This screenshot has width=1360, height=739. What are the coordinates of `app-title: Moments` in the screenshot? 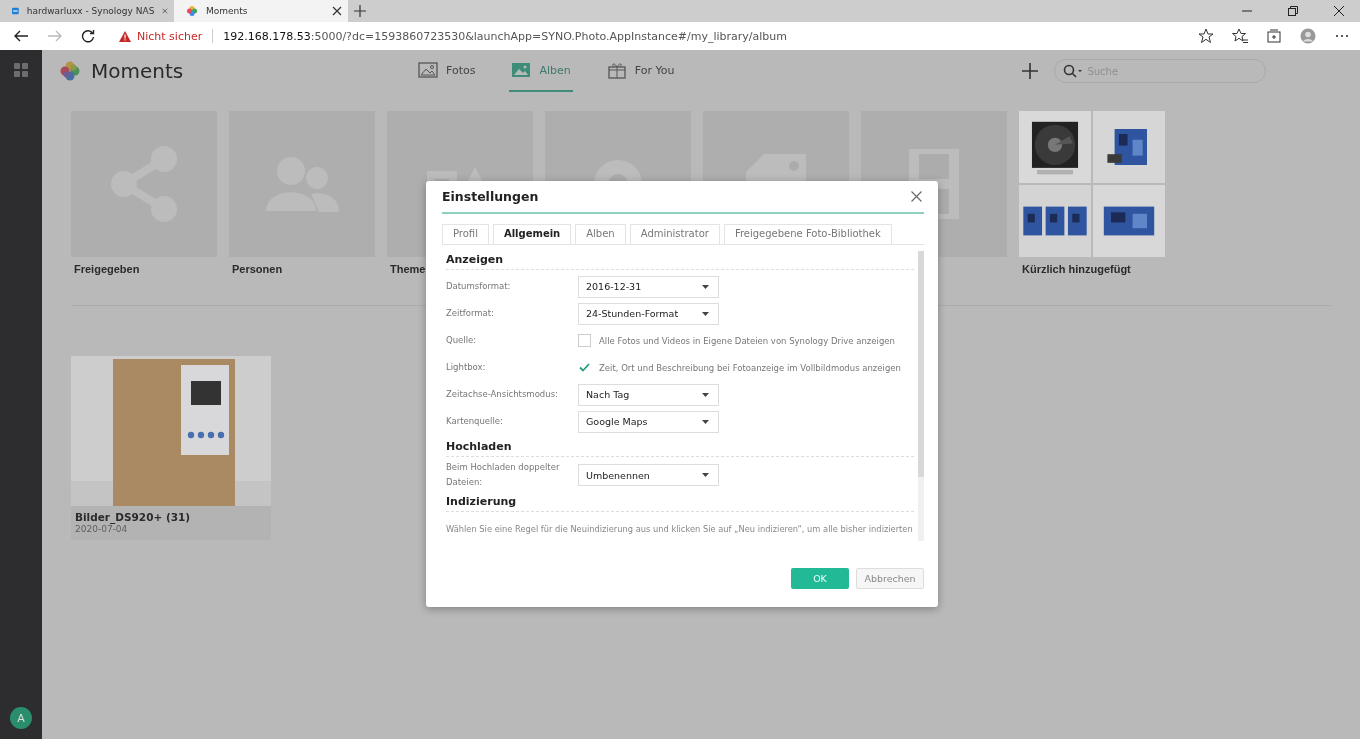 It's located at (138, 71).